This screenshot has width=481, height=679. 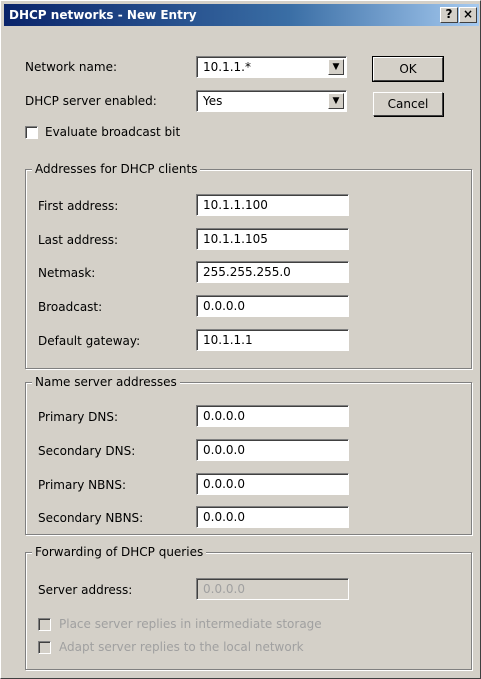 What do you see at coordinates (271, 67) in the screenshot?
I see `network-name-combo: 10.1.1.* ▼` at bounding box center [271, 67].